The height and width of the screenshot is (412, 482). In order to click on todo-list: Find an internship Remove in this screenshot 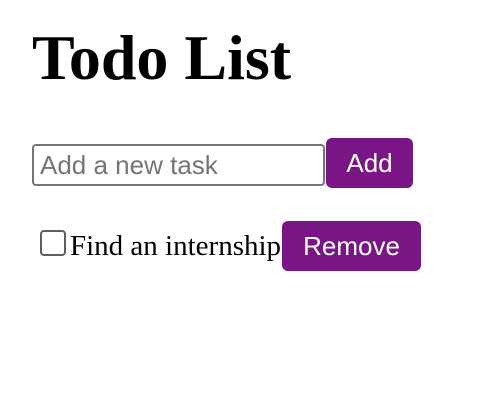, I will do `click(227, 246)`.